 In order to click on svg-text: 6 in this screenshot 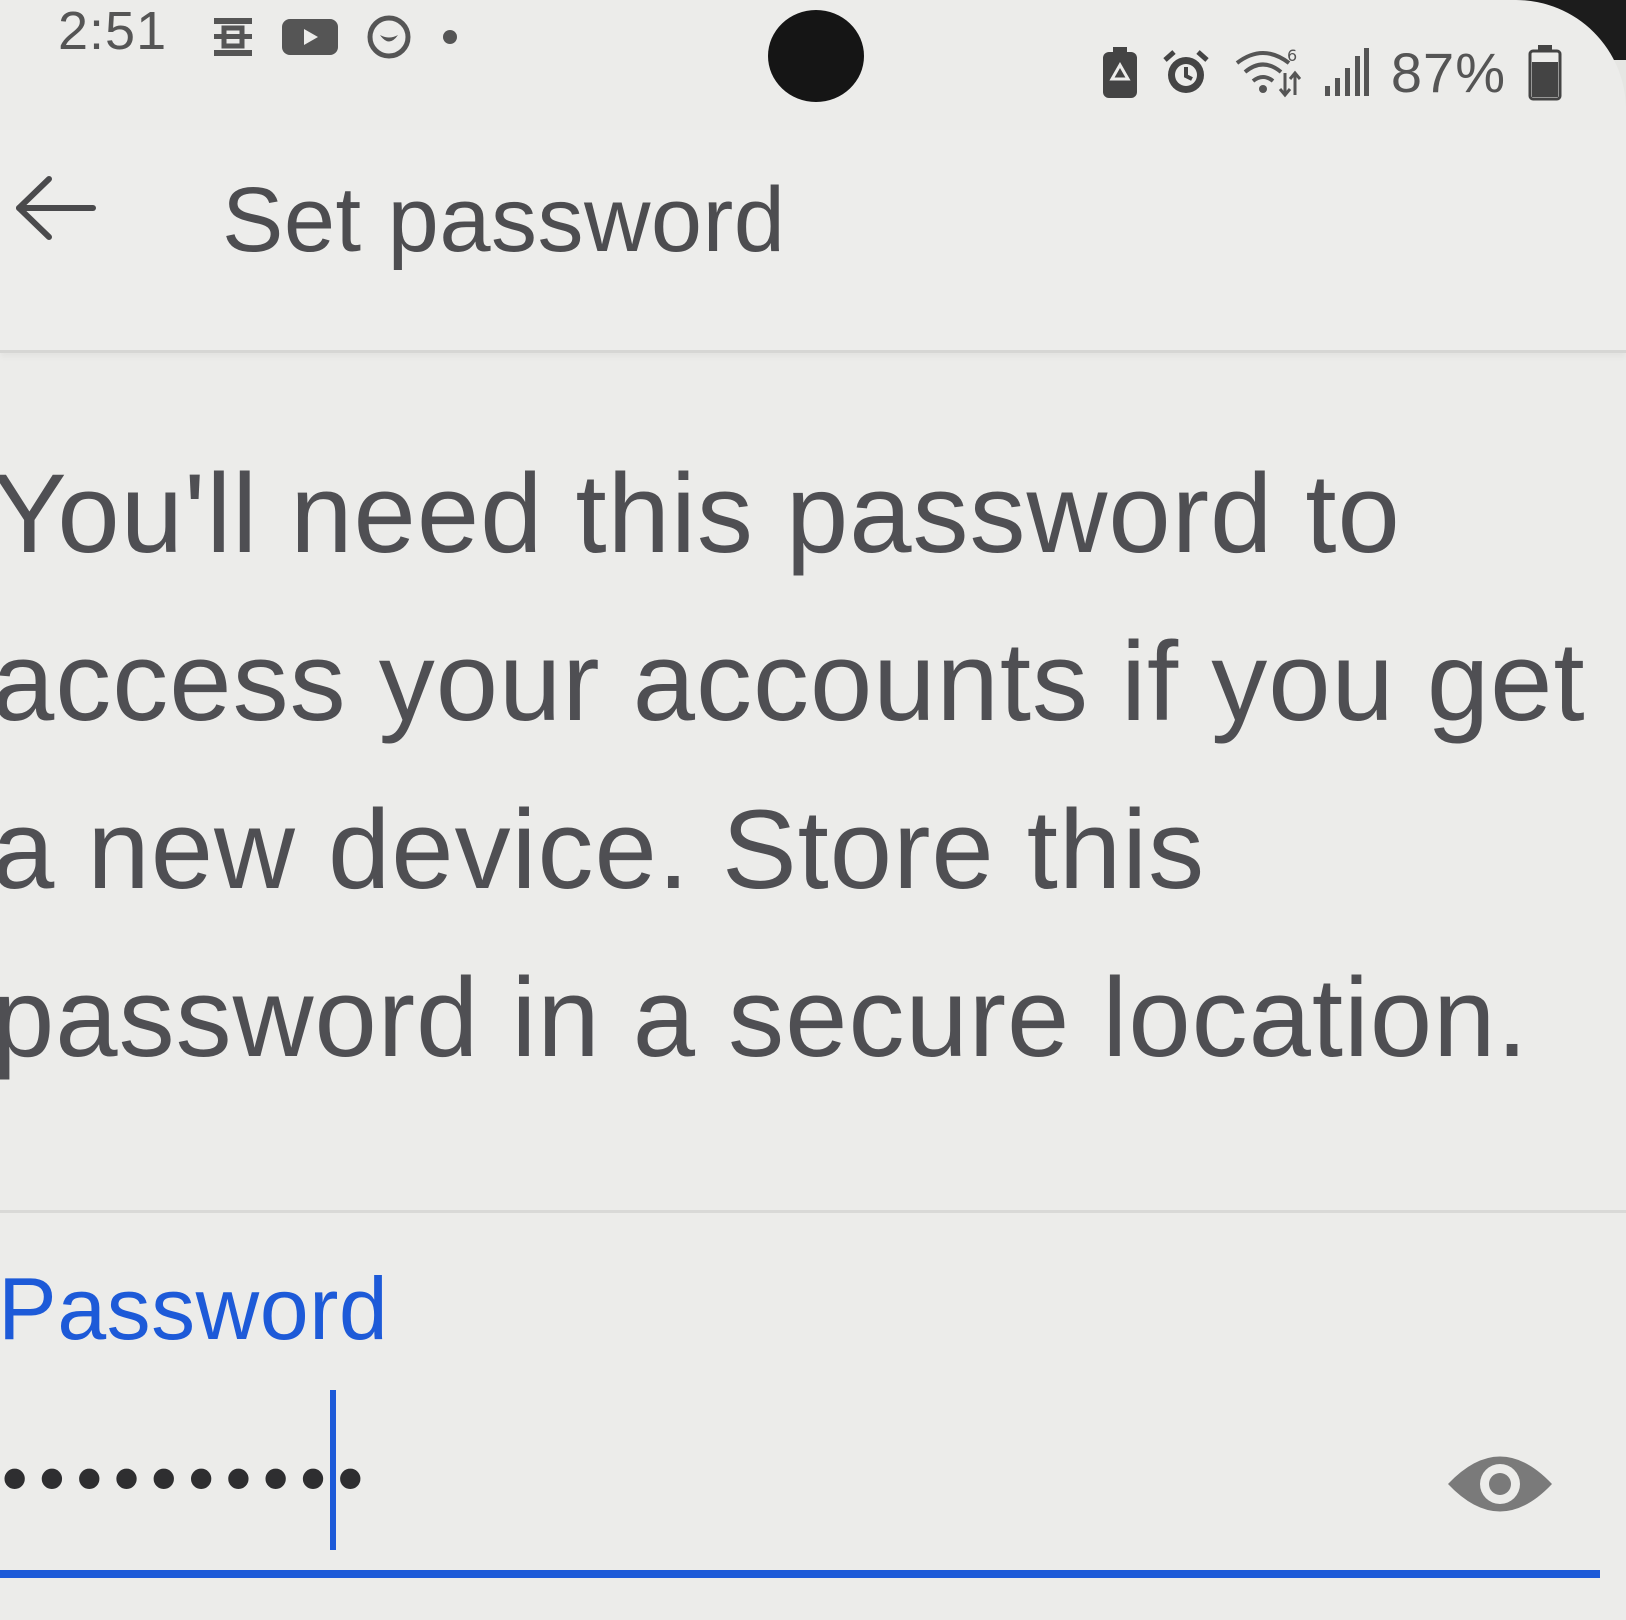, I will do `click(1292, 56)`.